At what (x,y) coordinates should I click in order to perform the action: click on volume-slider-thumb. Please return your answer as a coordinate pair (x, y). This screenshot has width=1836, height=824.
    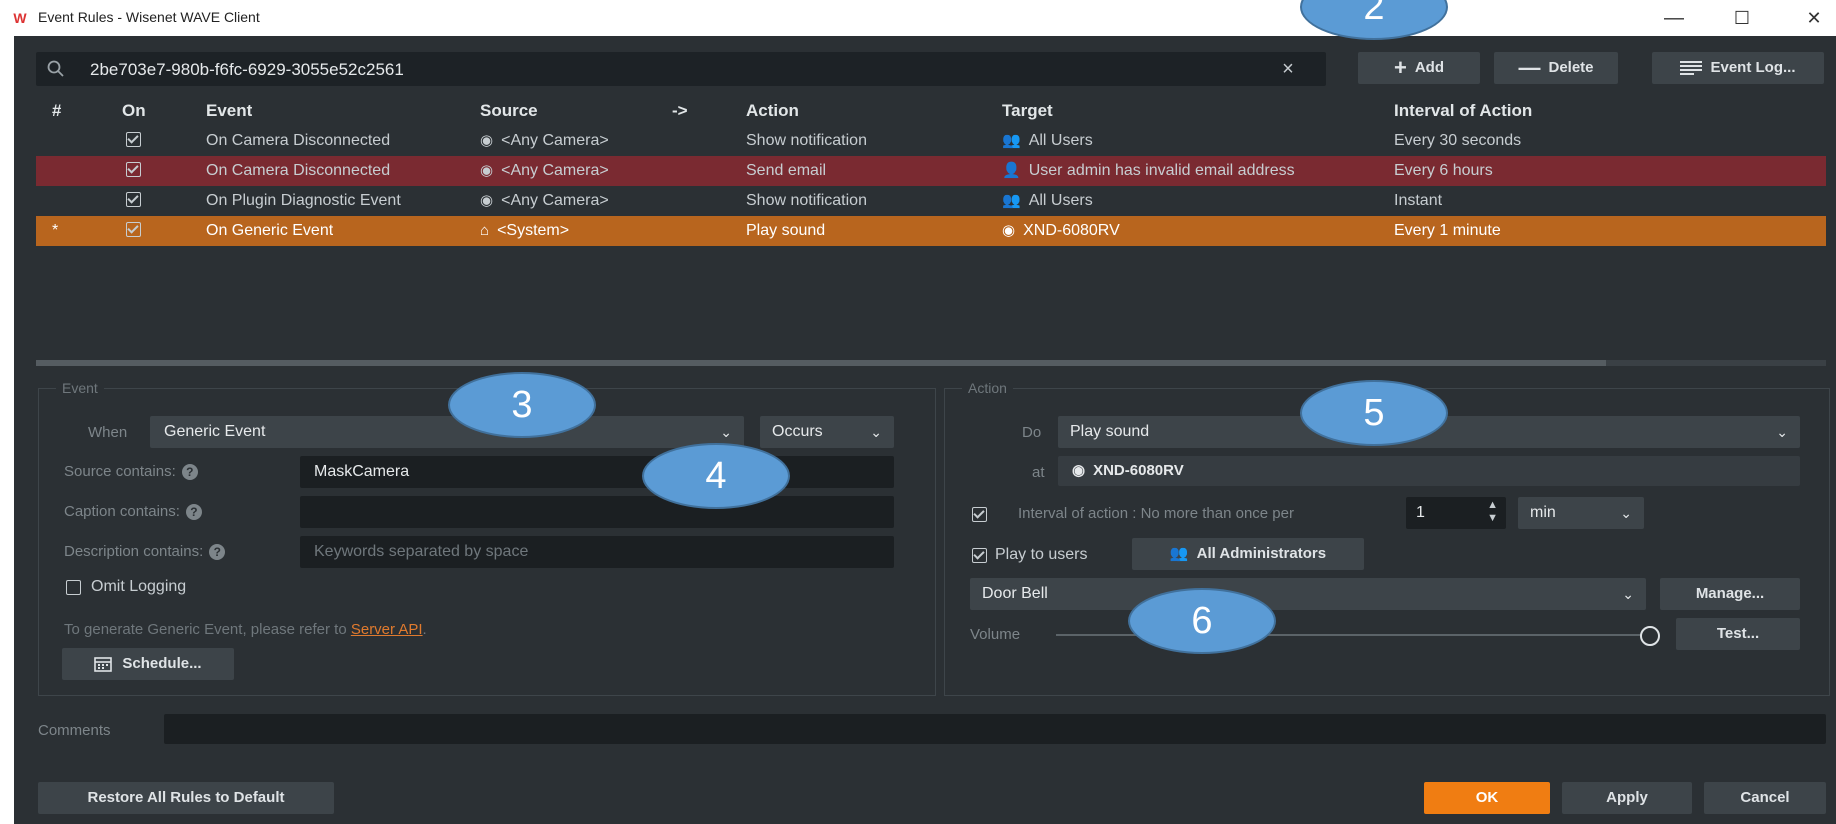
    Looking at the image, I should click on (1650, 636).